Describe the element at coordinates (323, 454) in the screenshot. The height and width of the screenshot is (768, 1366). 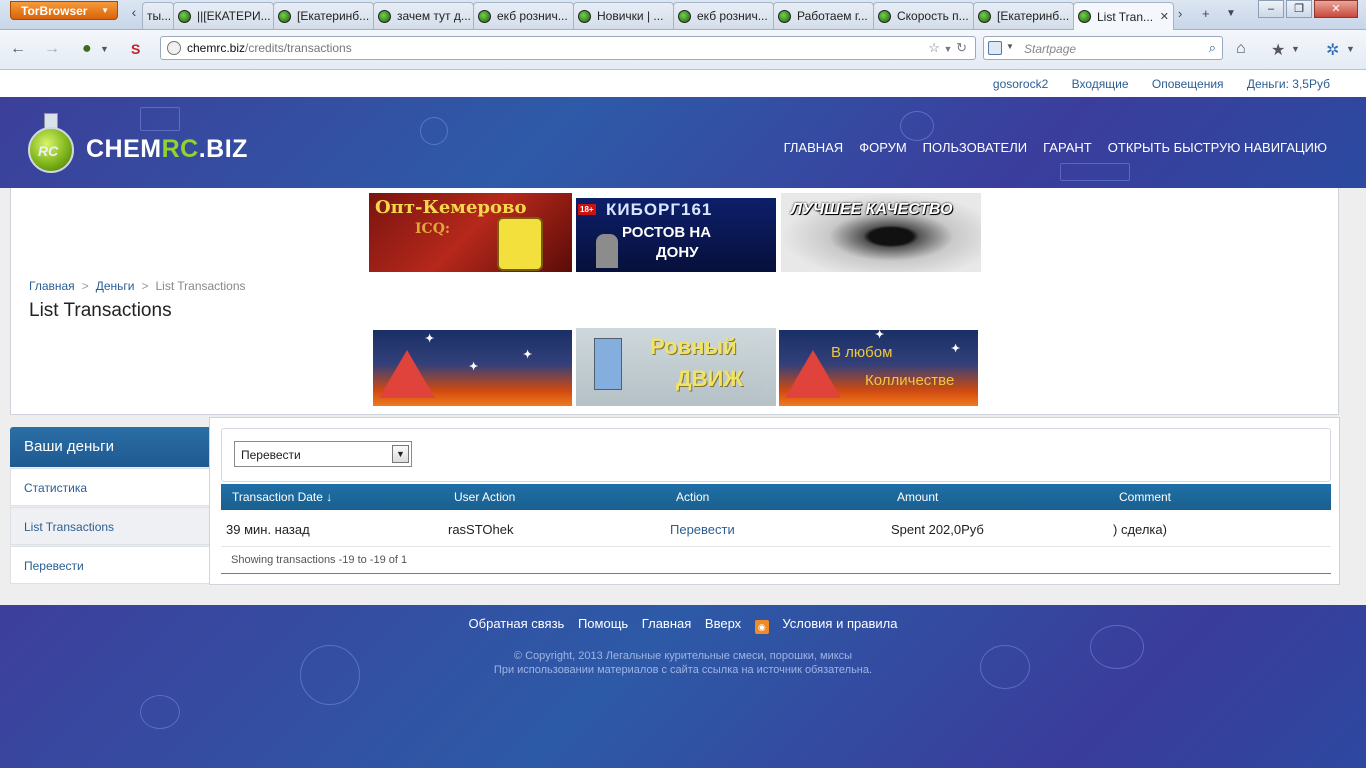
I see `action-filter-select: Перевести ▼` at that location.